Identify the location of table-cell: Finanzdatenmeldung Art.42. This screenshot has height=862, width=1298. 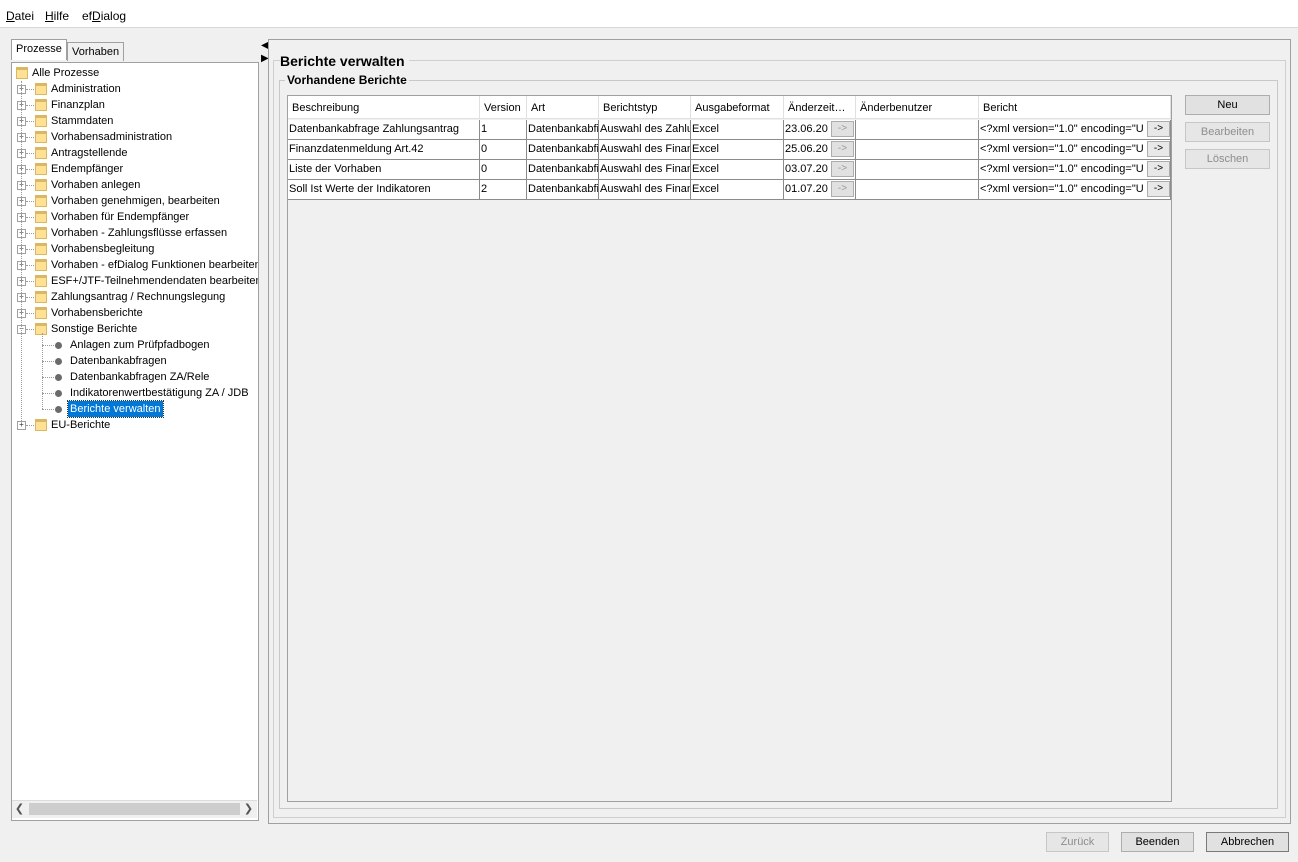
(384, 150).